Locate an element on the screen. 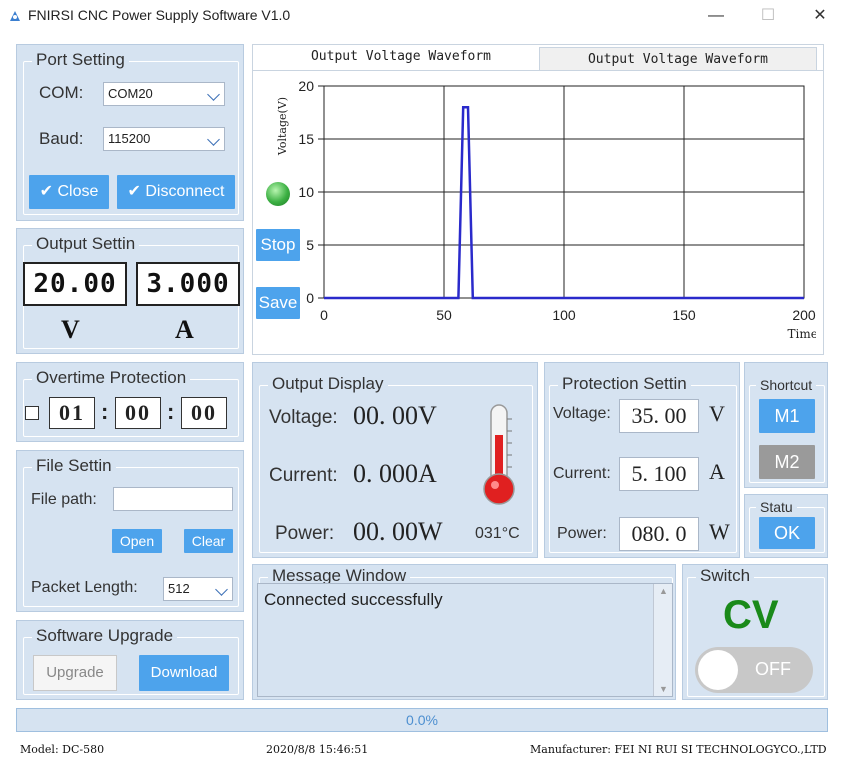 The height and width of the screenshot is (763, 848). toggle-knob is located at coordinates (718, 670).